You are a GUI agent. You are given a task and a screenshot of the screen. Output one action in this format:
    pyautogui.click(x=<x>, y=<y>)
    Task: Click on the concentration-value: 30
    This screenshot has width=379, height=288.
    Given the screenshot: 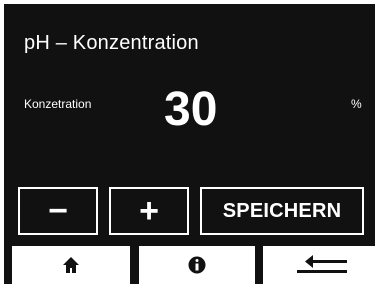 What is the action you would take?
    pyautogui.click(x=191, y=109)
    